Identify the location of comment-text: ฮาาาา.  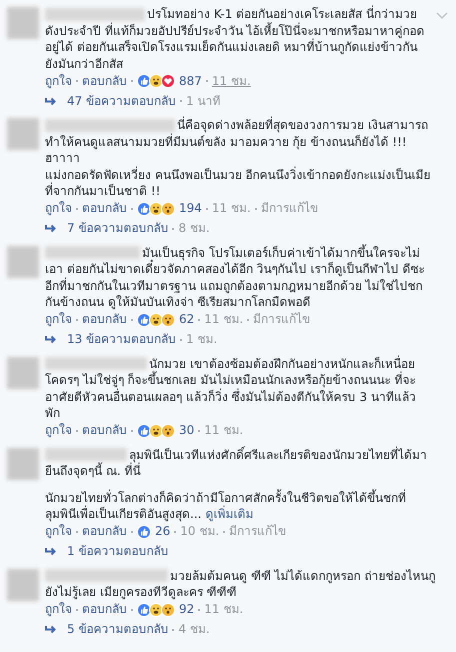
(62, 158).